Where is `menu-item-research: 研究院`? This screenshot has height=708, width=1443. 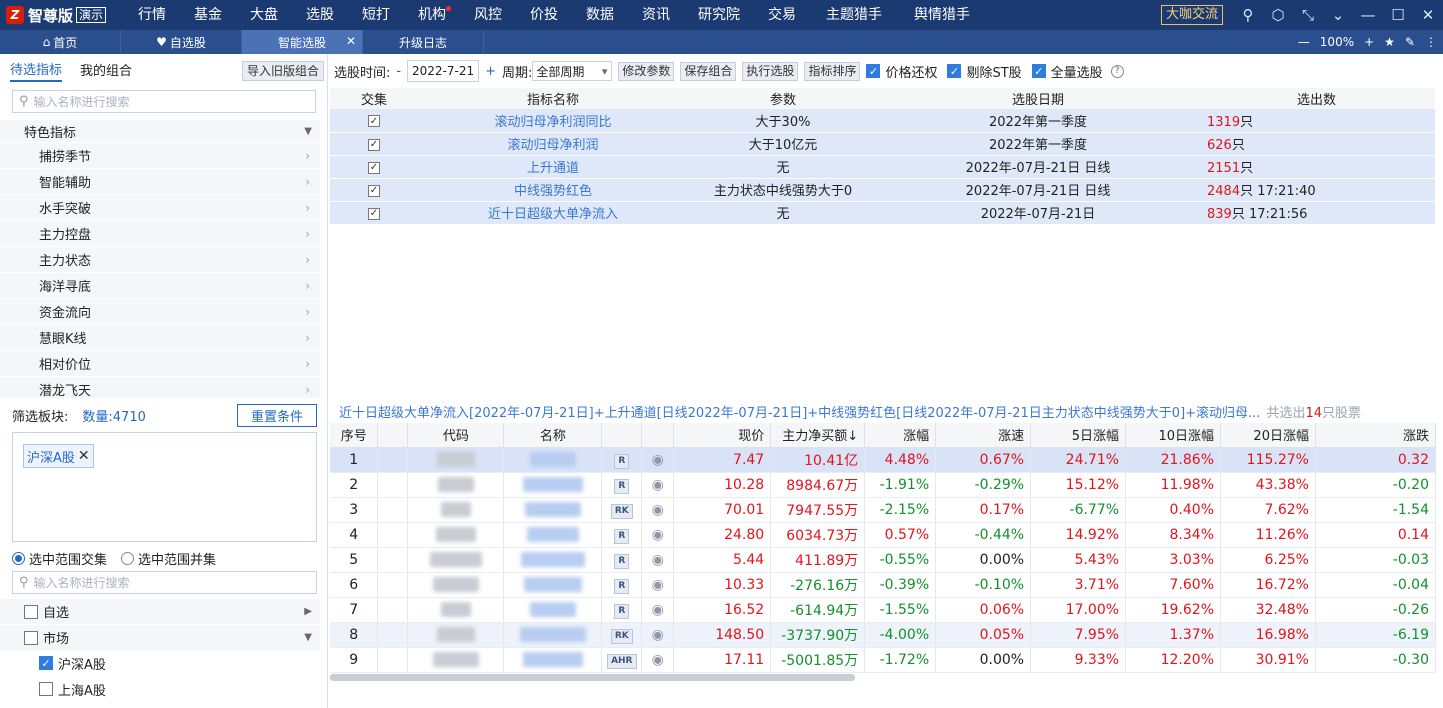
menu-item-research: 研究院 is located at coordinates (719, 15).